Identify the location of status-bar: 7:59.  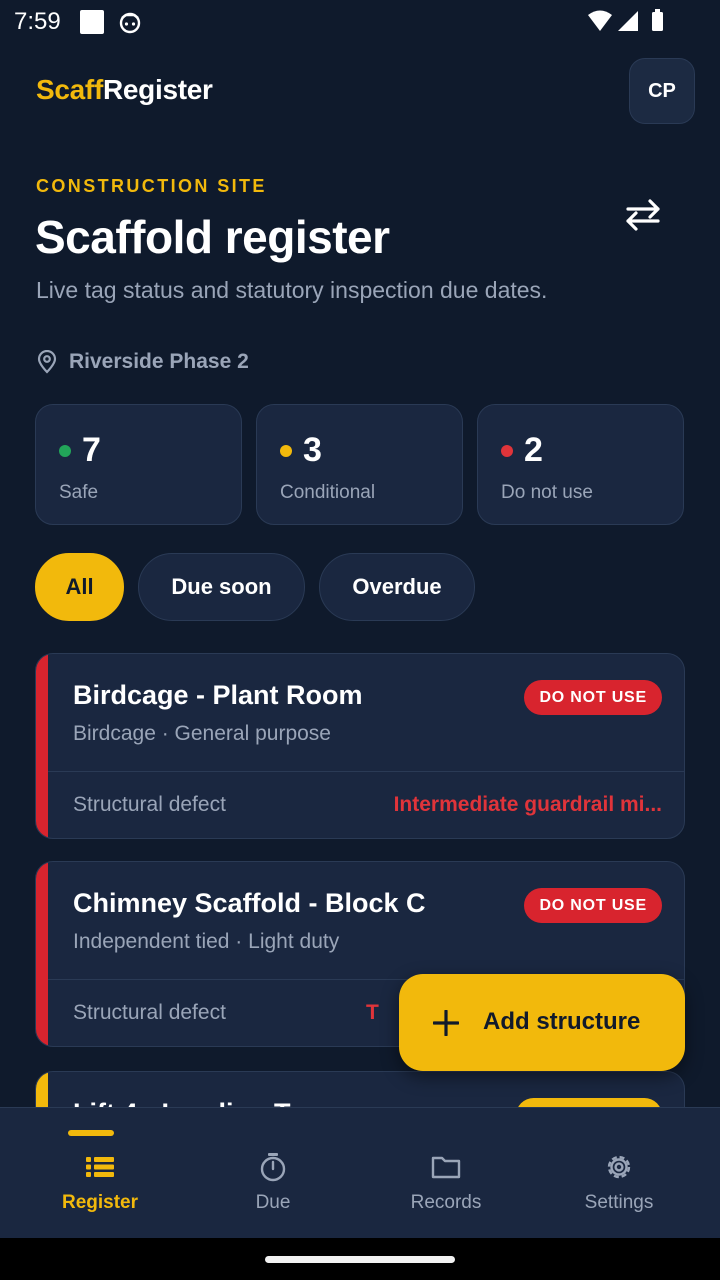
(360, 22).